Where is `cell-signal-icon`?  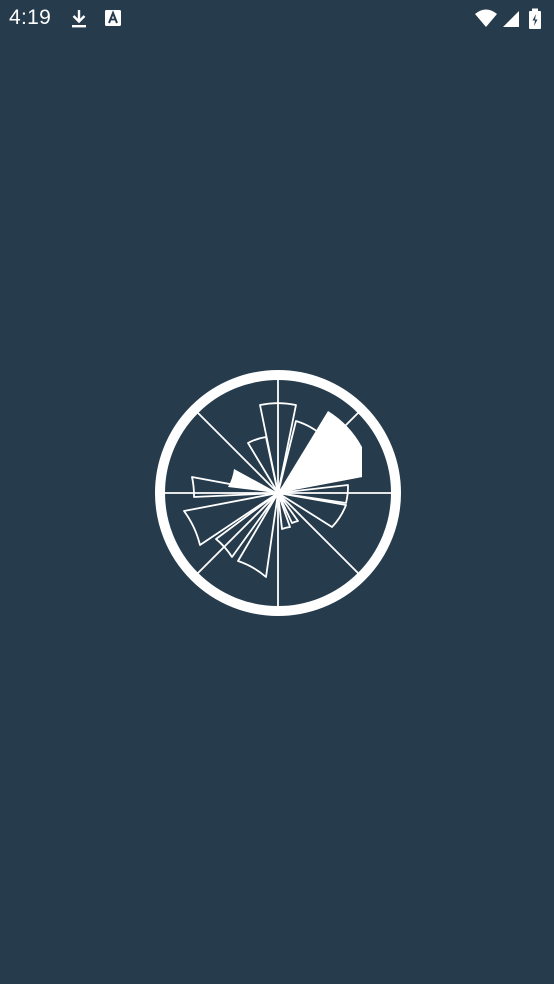 cell-signal-icon is located at coordinates (511, 21).